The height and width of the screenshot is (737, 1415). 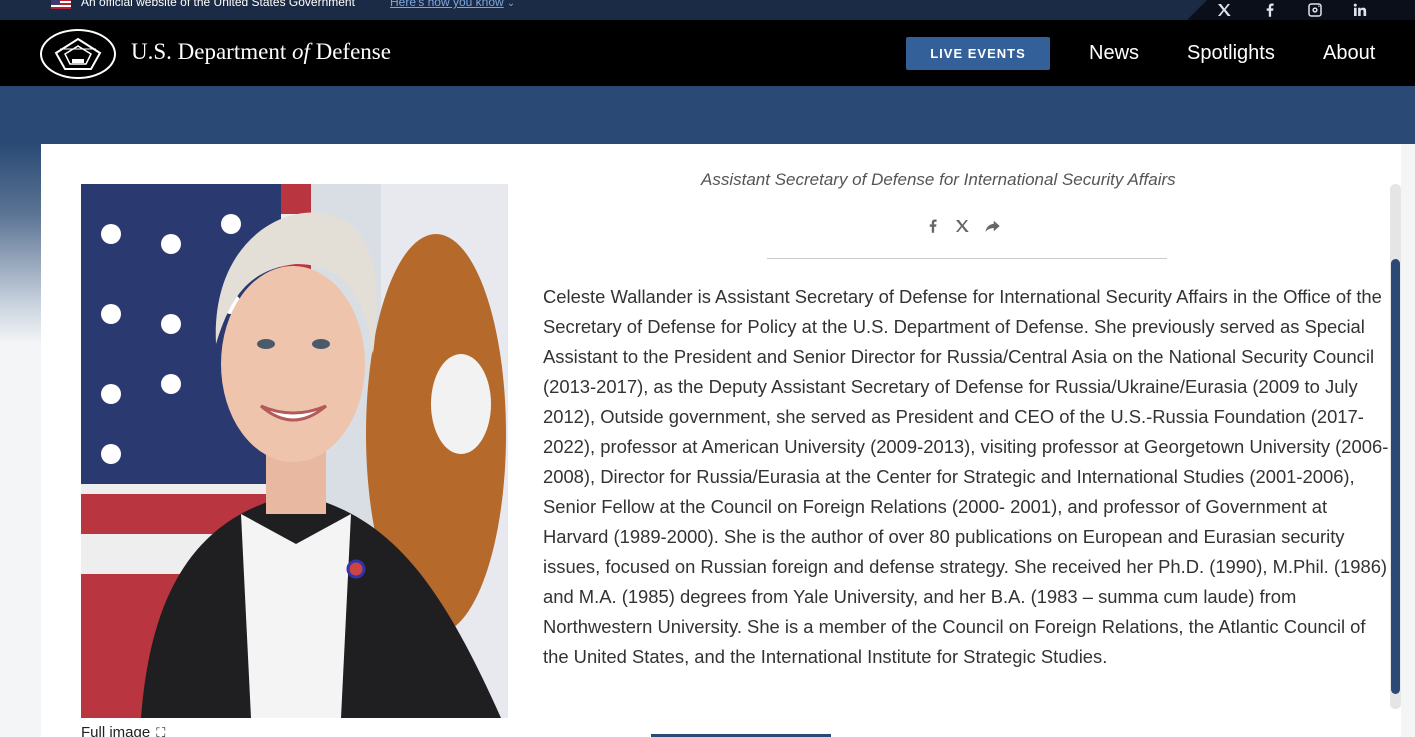 What do you see at coordinates (1349, 53) in the screenshot?
I see `nav-about: About` at bounding box center [1349, 53].